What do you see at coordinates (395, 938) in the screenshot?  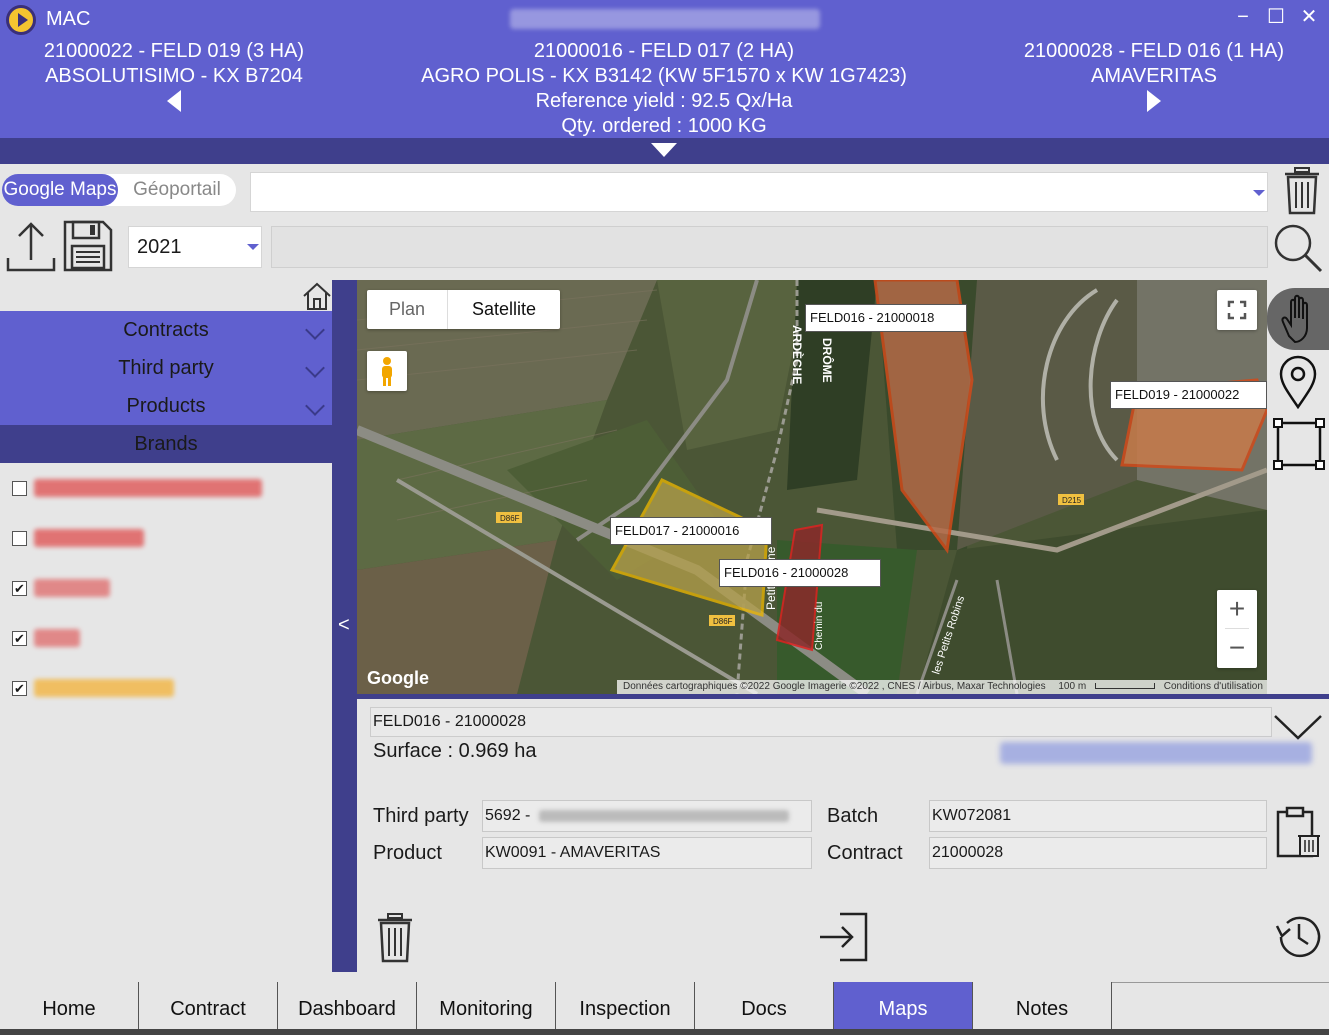 I see `delete-trash-icon` at bounding box center [395, 938].